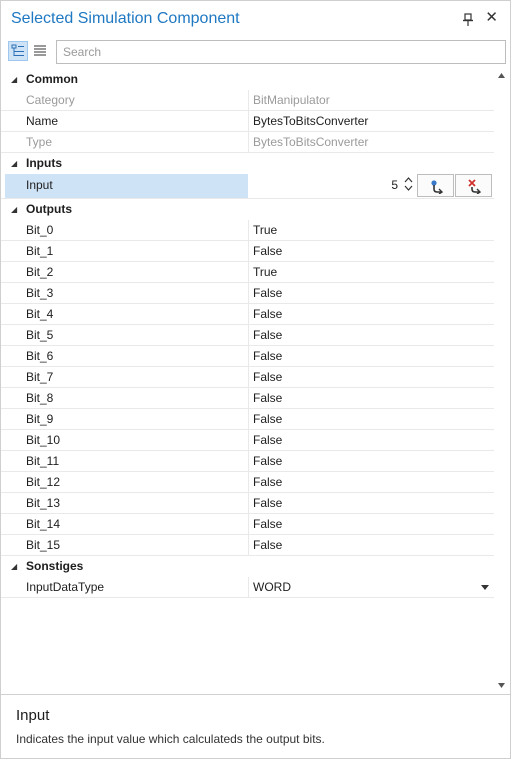  What do you see at coordinates (52, 79) in the screenshot?
I see `category-label: Common` at bounding box center [52, 79].